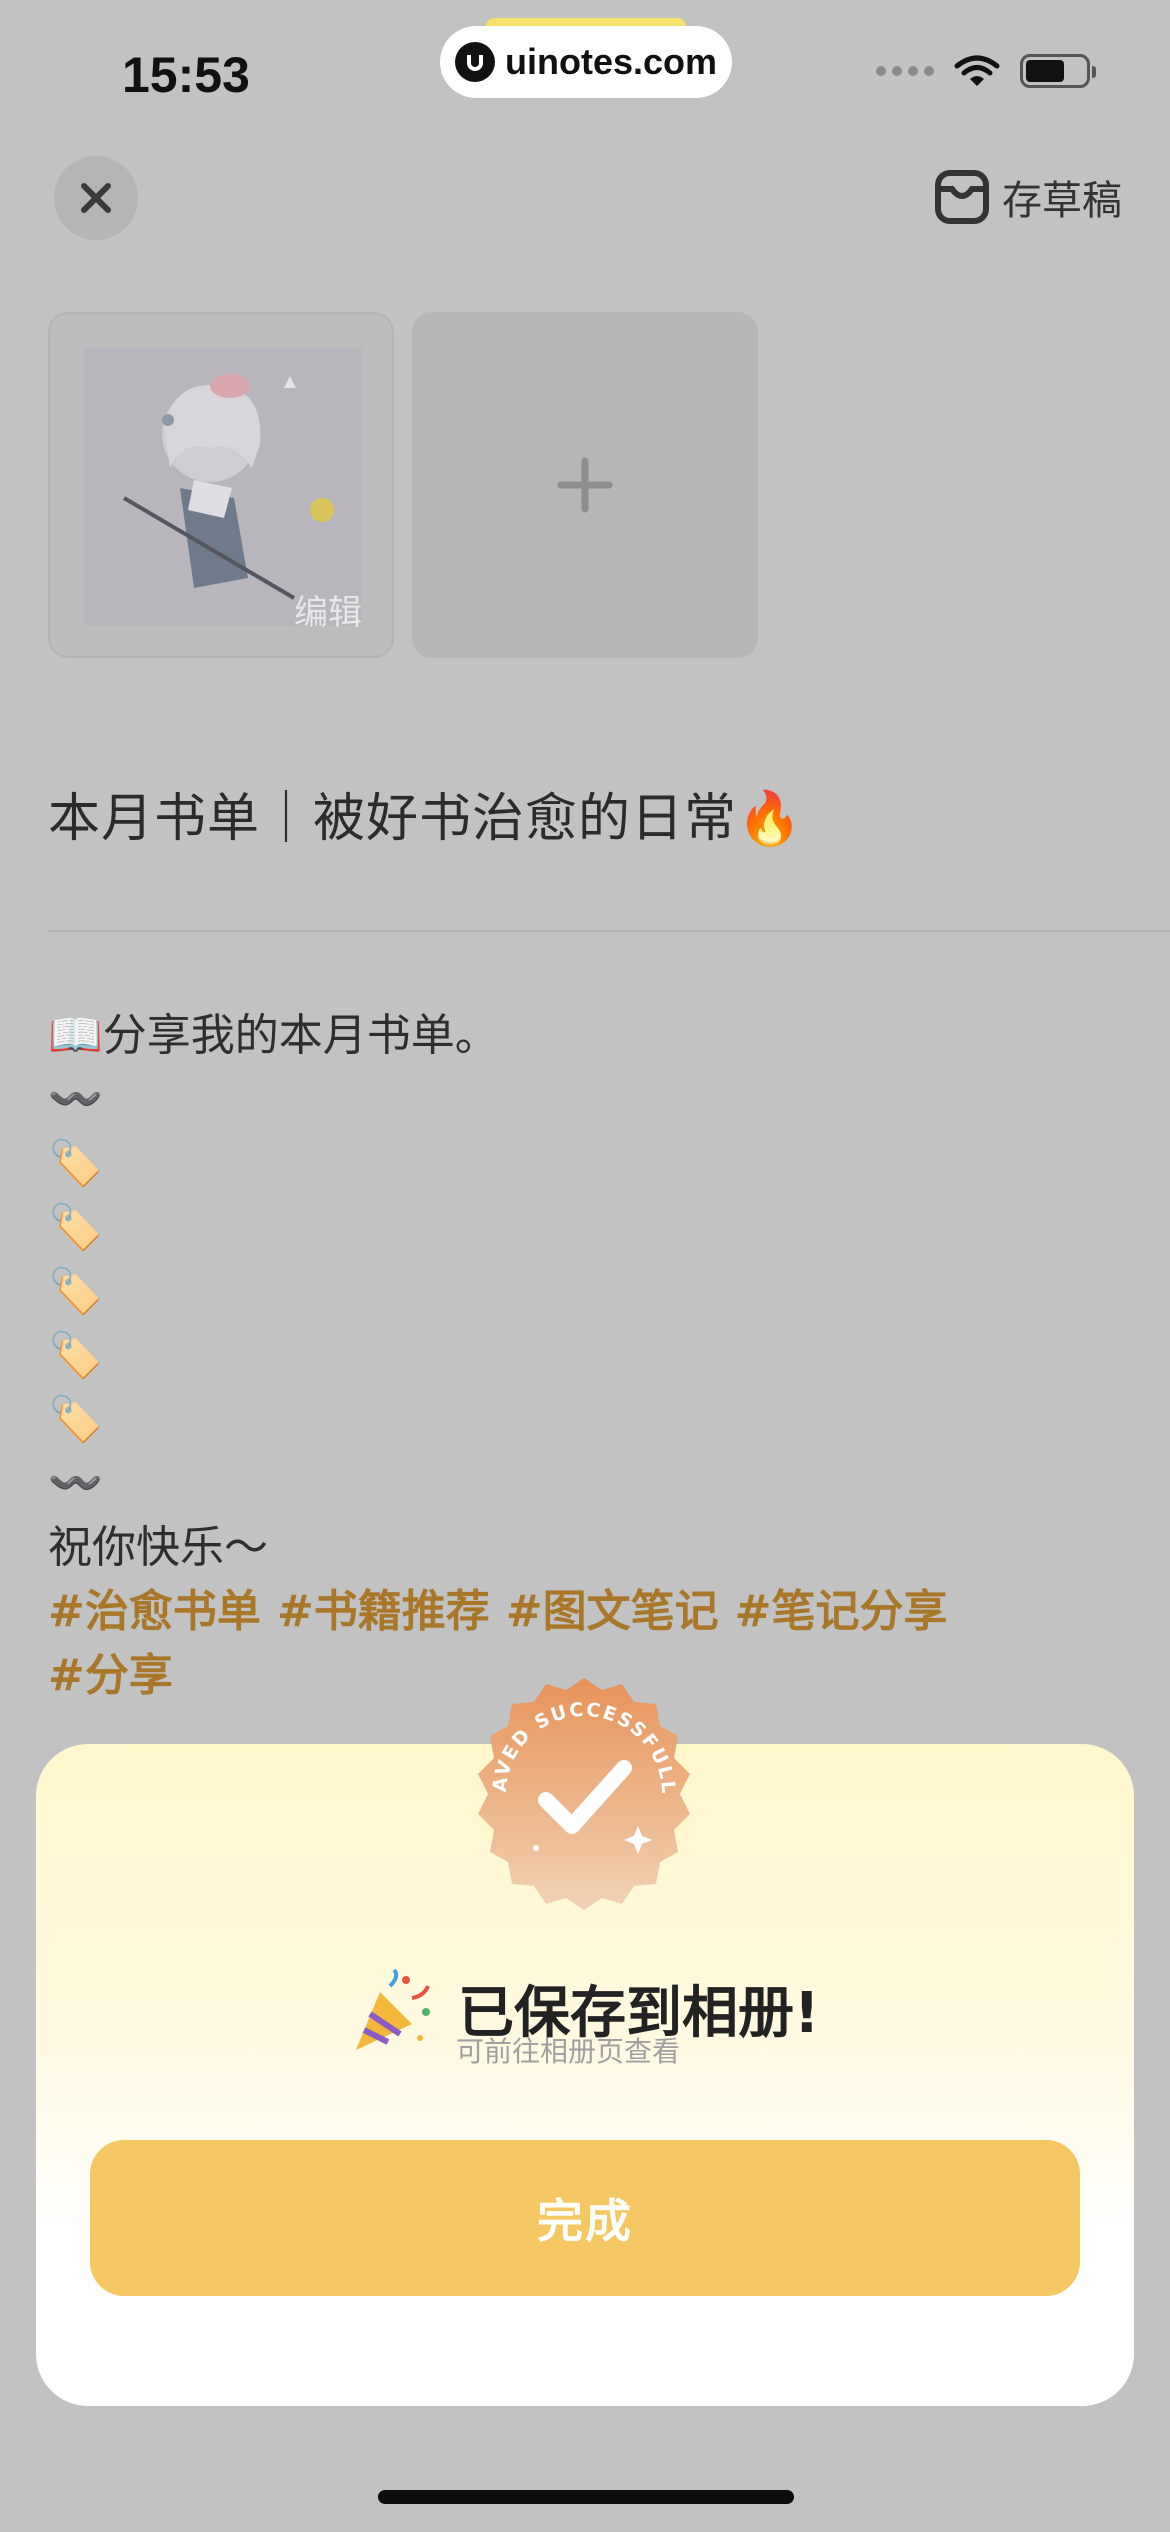  I want to click on watermark-text: uinotes.com, so click(611, 61).